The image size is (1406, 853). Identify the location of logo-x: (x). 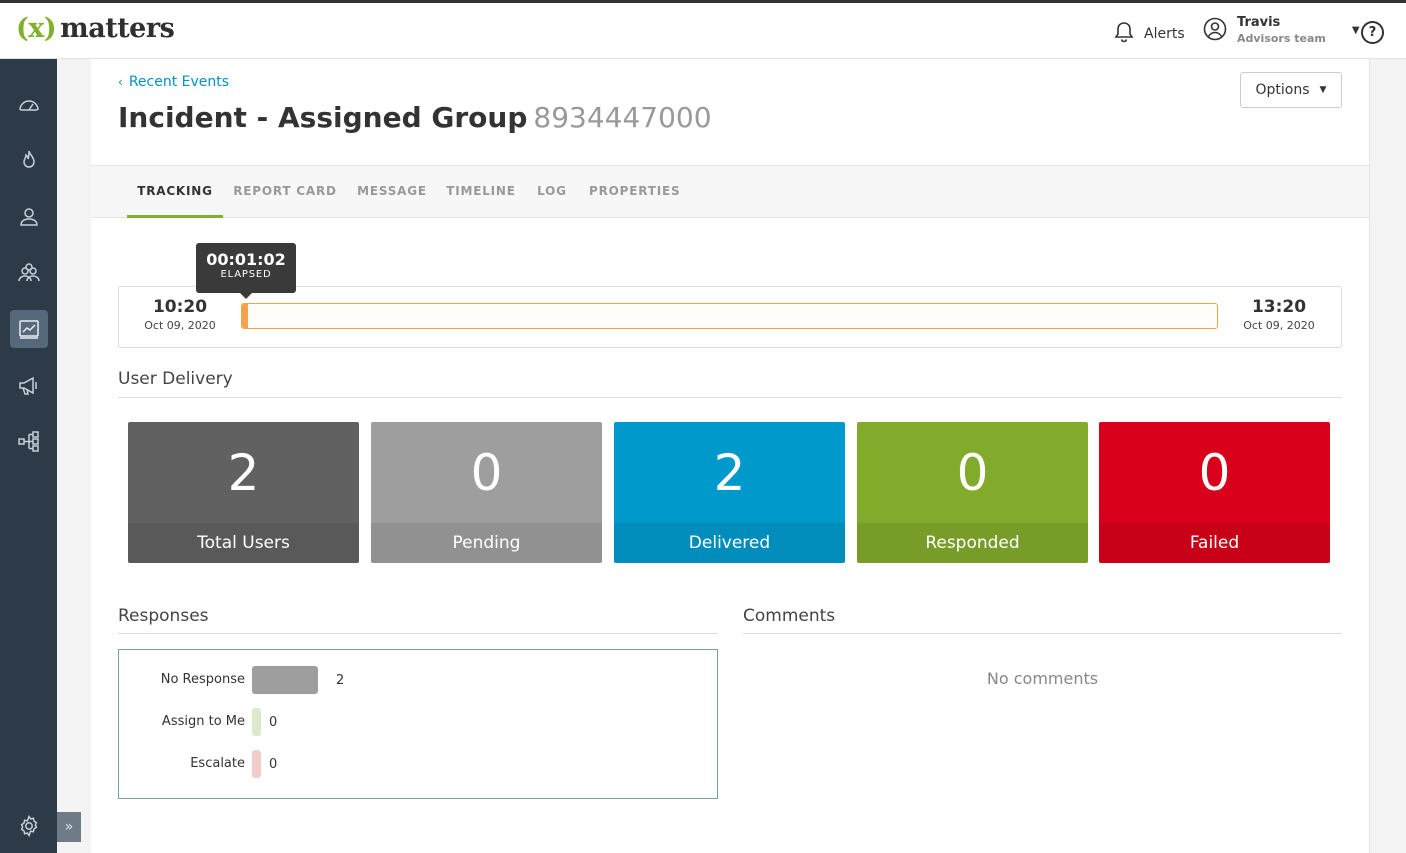
(36, 28).